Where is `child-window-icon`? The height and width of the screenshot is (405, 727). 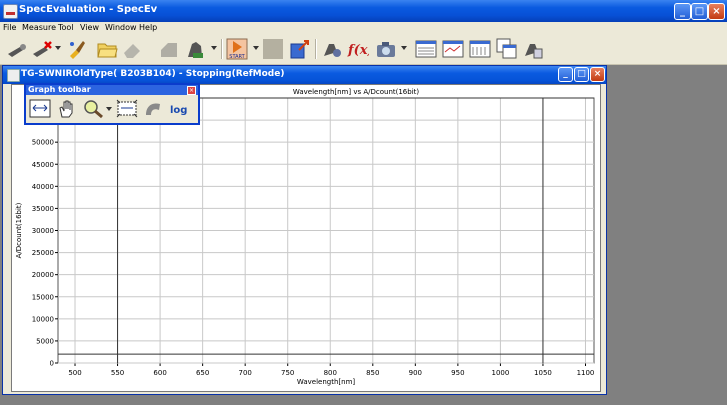 child-window-icon is located at coordinates (13, 75).